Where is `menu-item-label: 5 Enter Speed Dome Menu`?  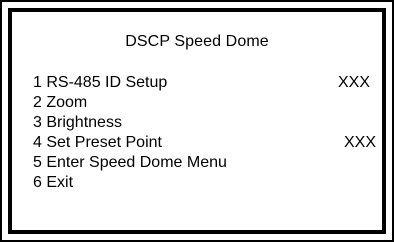
menu-item-label: 5 Enter Speed Dome Menu is located at coordinates (130, 162).